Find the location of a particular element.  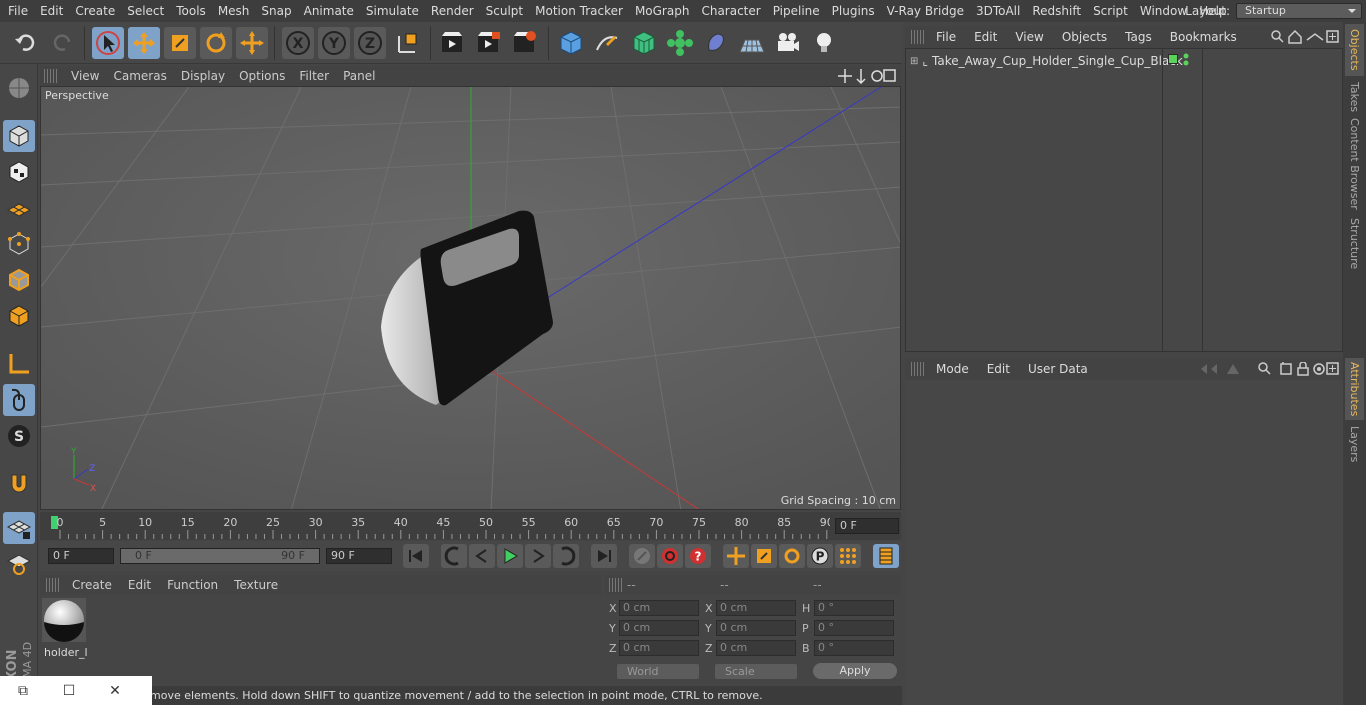

tab-content-browser: Content Browser is located at coordinates (1354, 164).